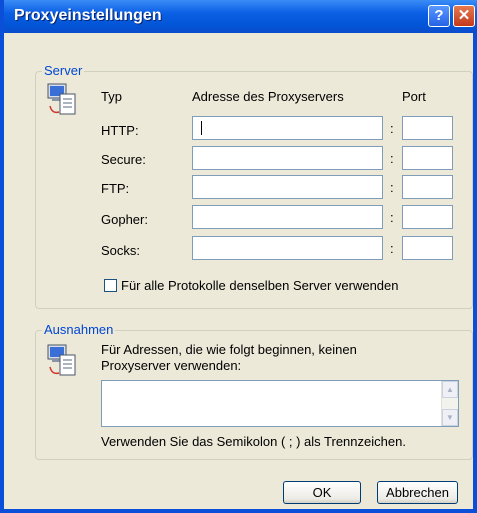 The height and width of the screenshot is (513, 477). What do you see at coordinates (201, 128) in the screenshot?
I see `text-caret` at bounding box center [201, 128].